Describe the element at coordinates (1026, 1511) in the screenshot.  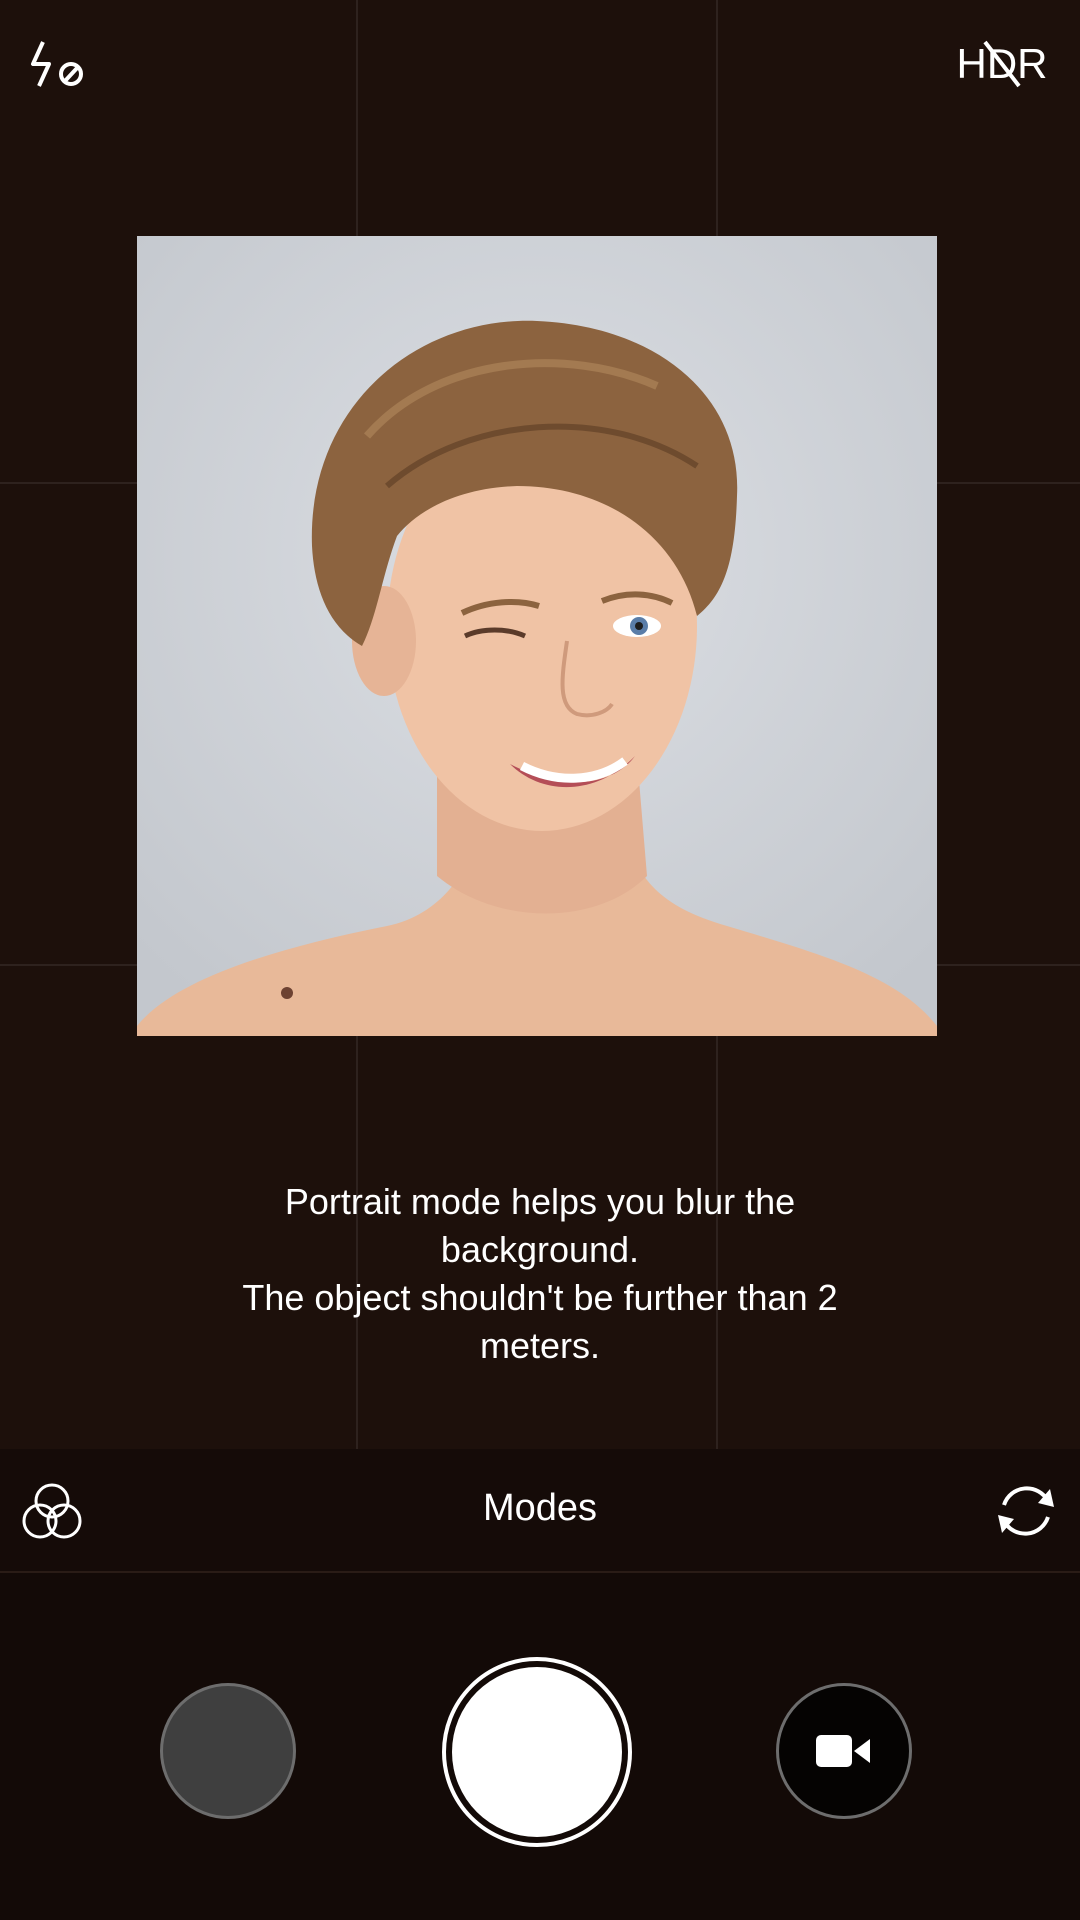
I see `switch-camera-icon` at that location.